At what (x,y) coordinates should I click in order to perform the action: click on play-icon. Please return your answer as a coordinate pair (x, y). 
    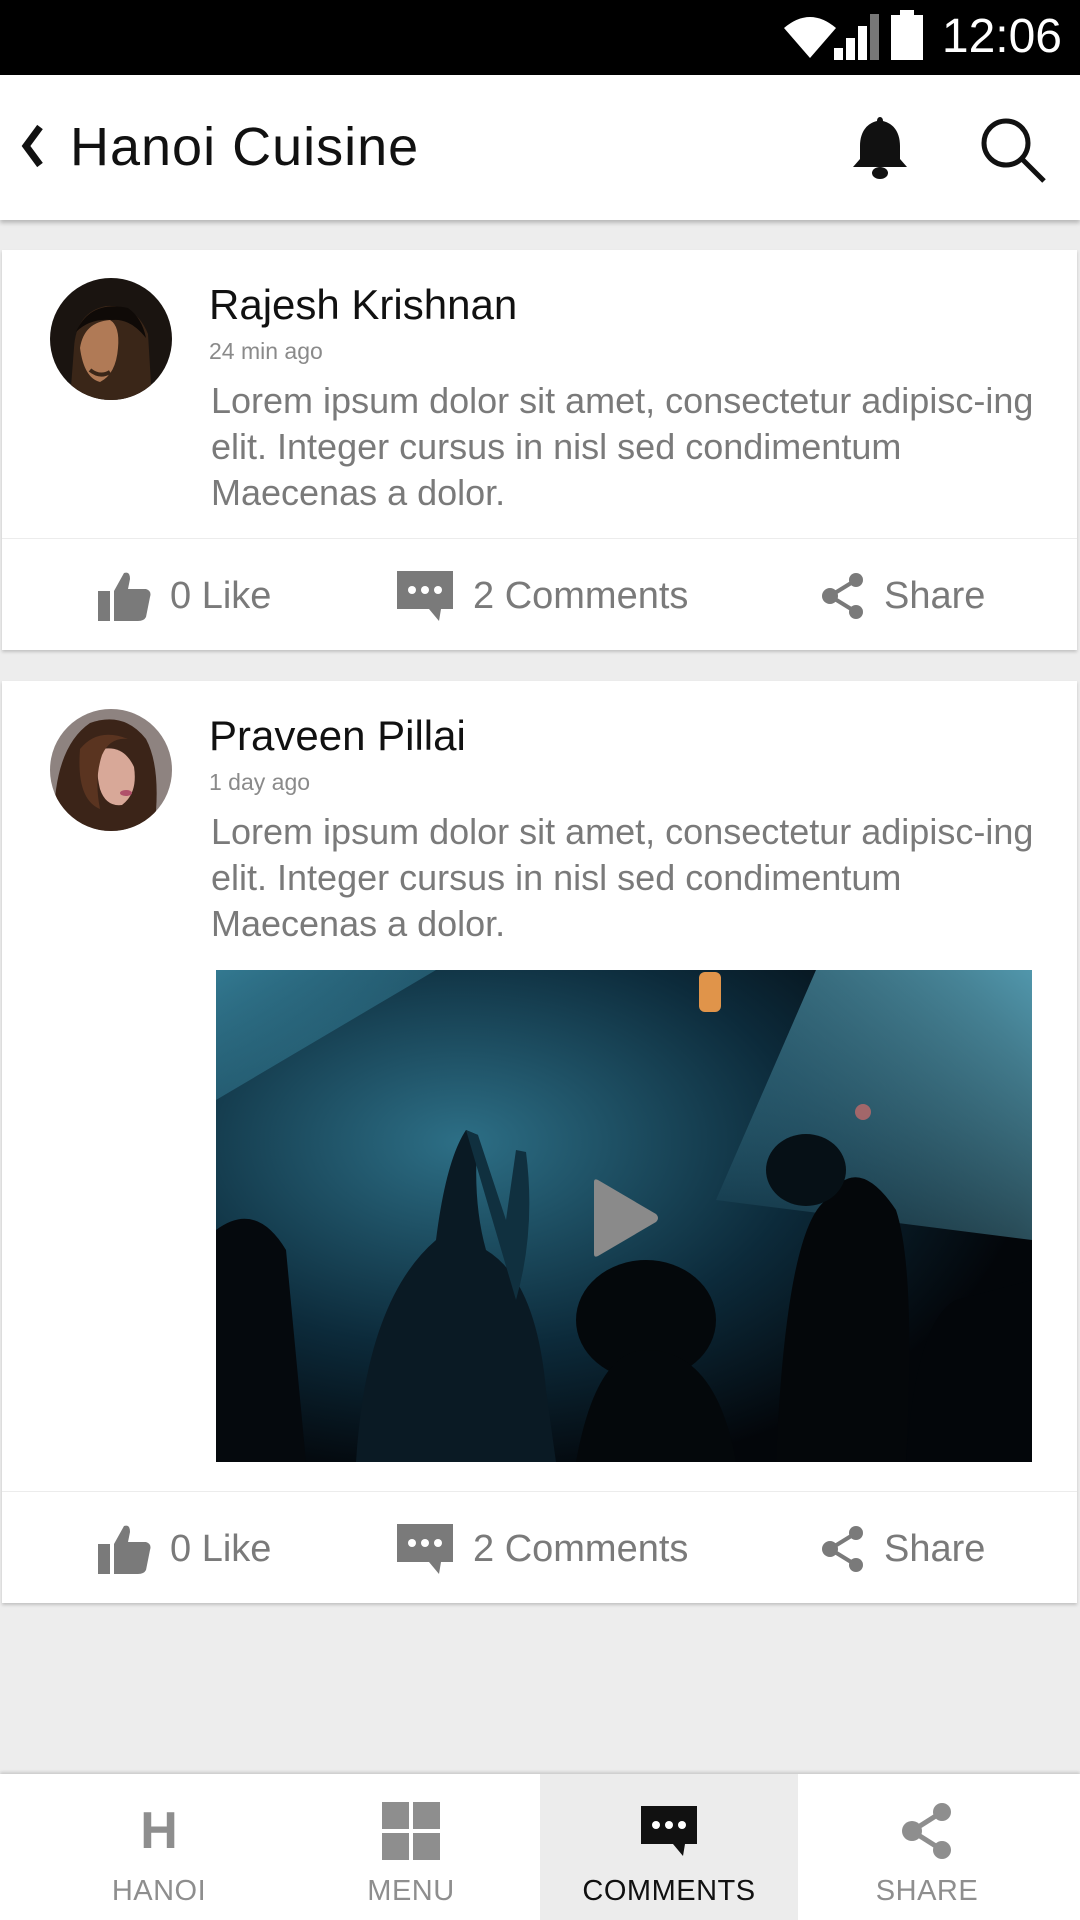
    Looking at the image, I should click on (625, 1220).